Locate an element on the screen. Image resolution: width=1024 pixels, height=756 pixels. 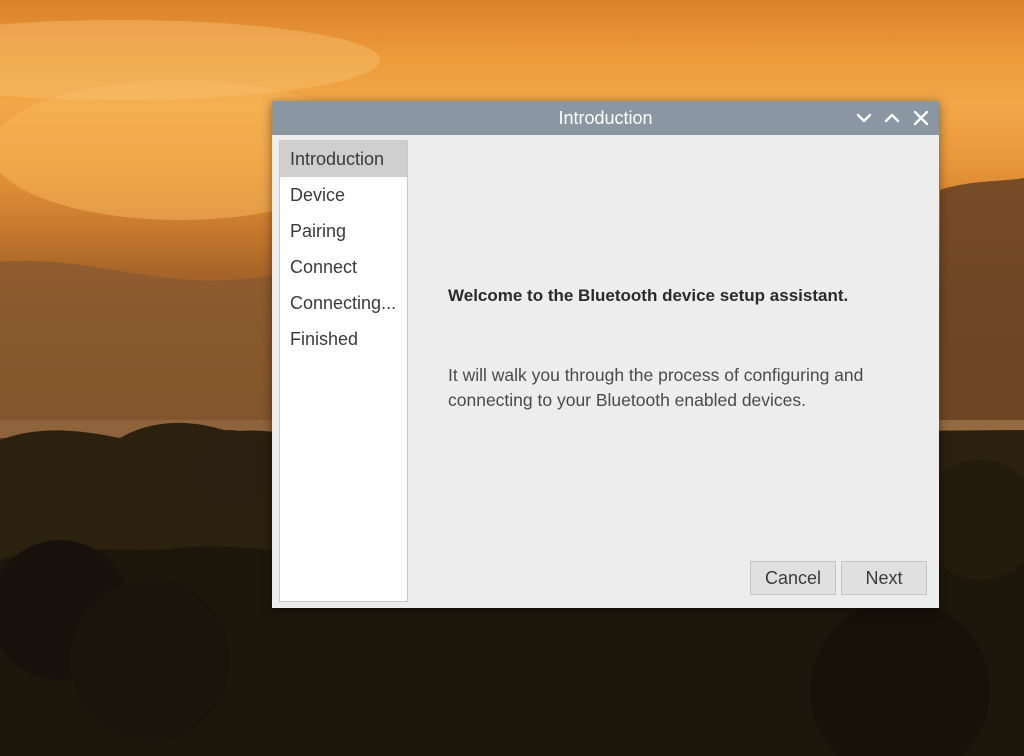
step-device: Device is located at coordinates (343, 195).